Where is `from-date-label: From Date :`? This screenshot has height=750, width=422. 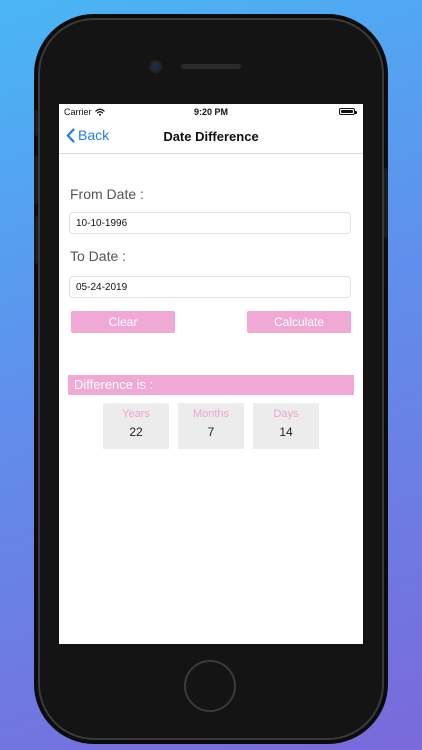
from-date-label: From Date : is located at coordinates (107, 194).